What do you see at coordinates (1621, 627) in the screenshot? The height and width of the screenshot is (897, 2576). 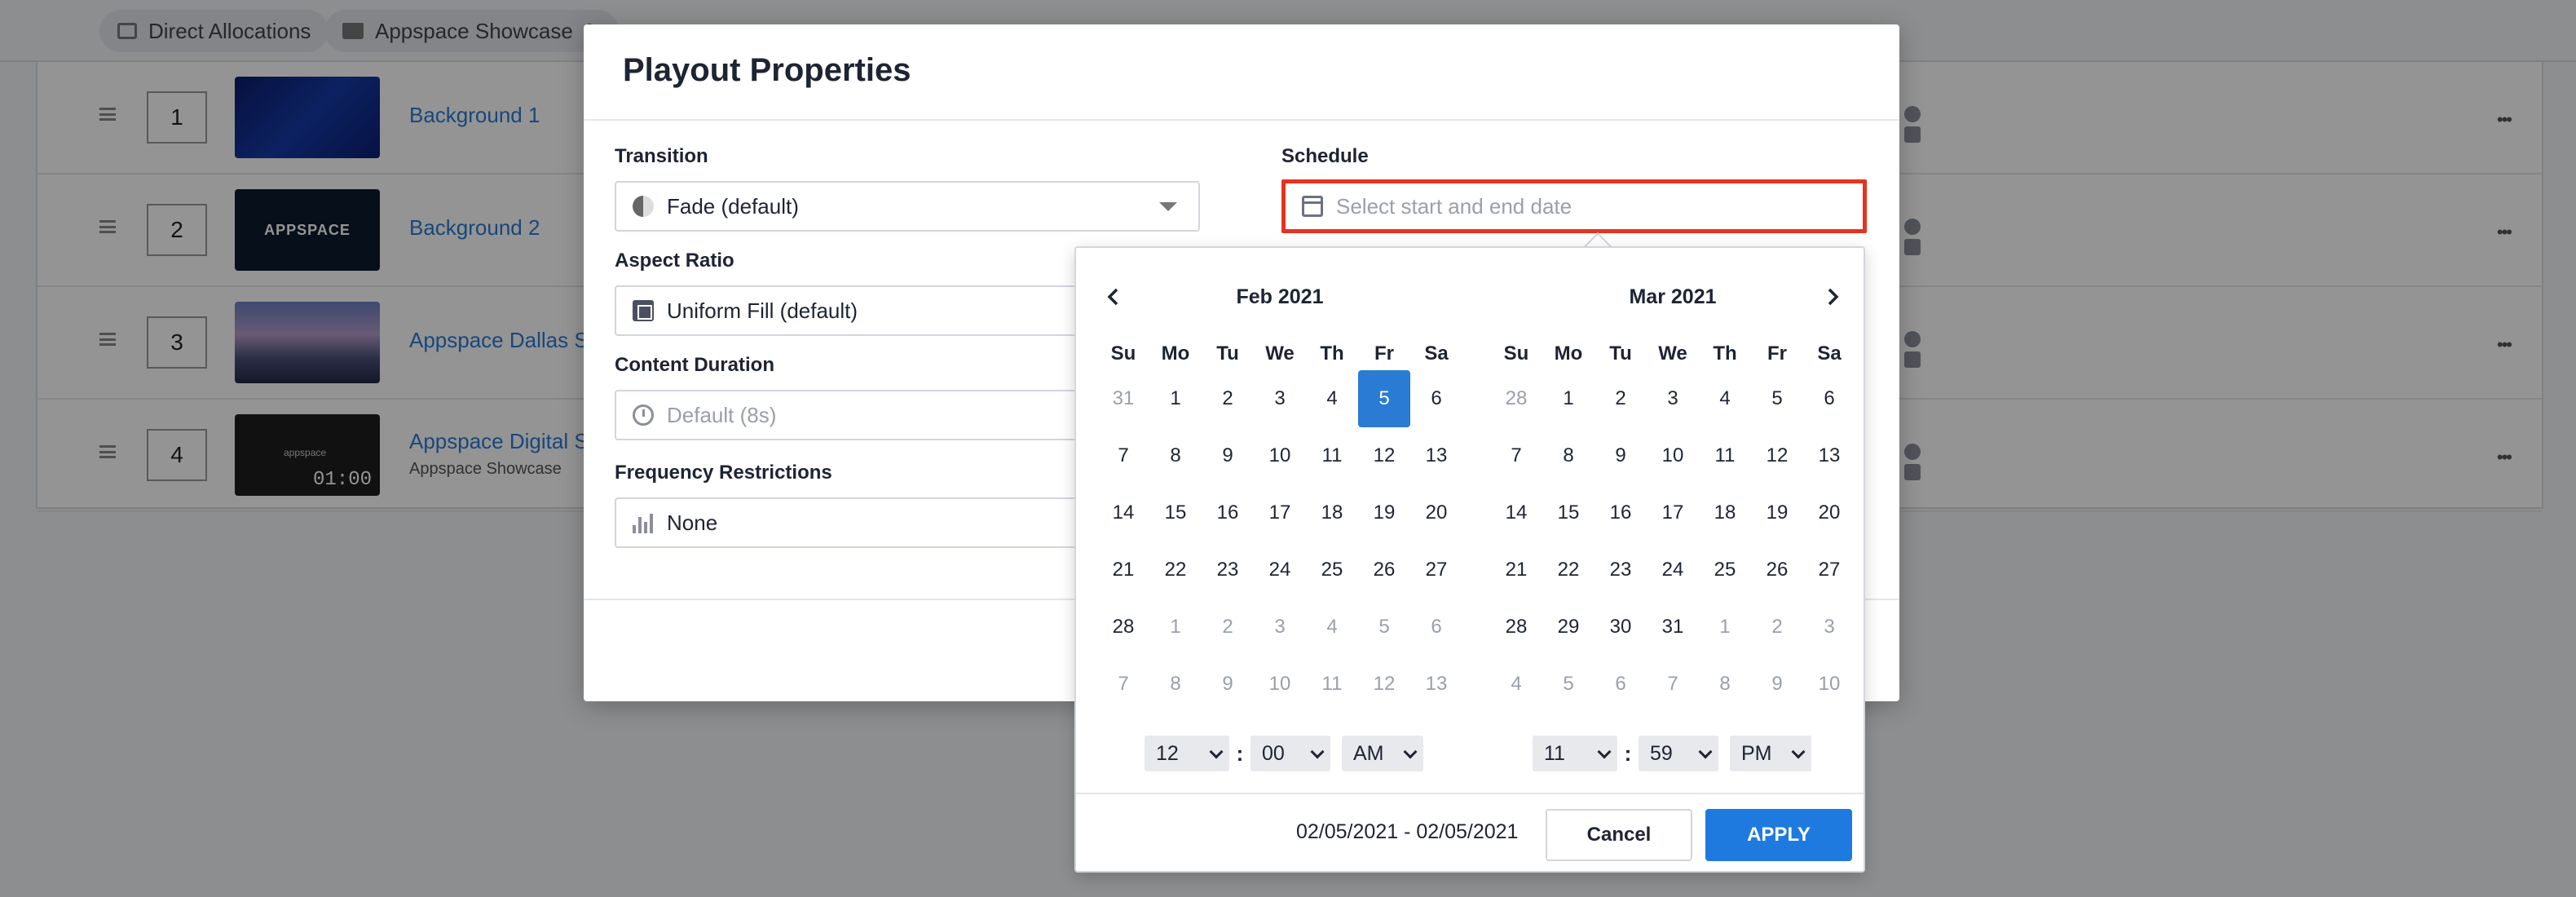 I see `calendar-day: 30` at bounding box center [1621, 627].